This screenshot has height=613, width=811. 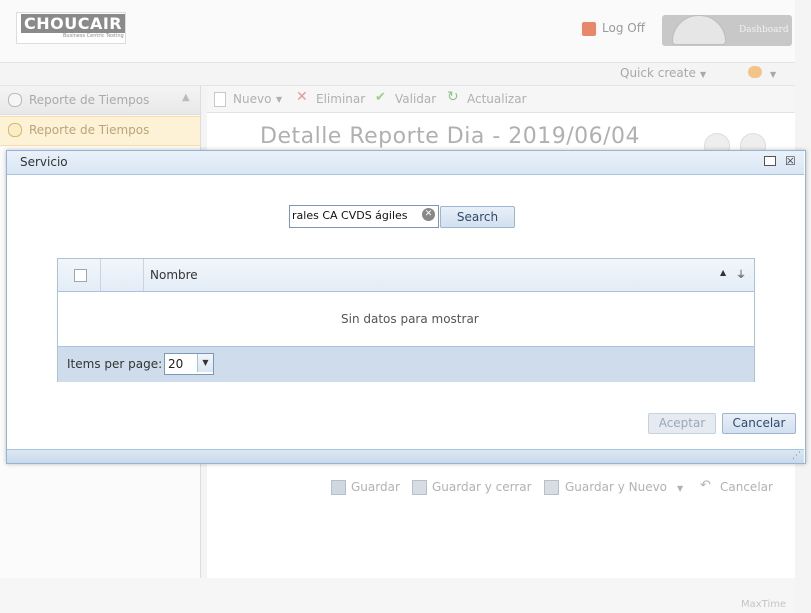 I want to click on validate-button: Validar, so click(x=415, y=99).